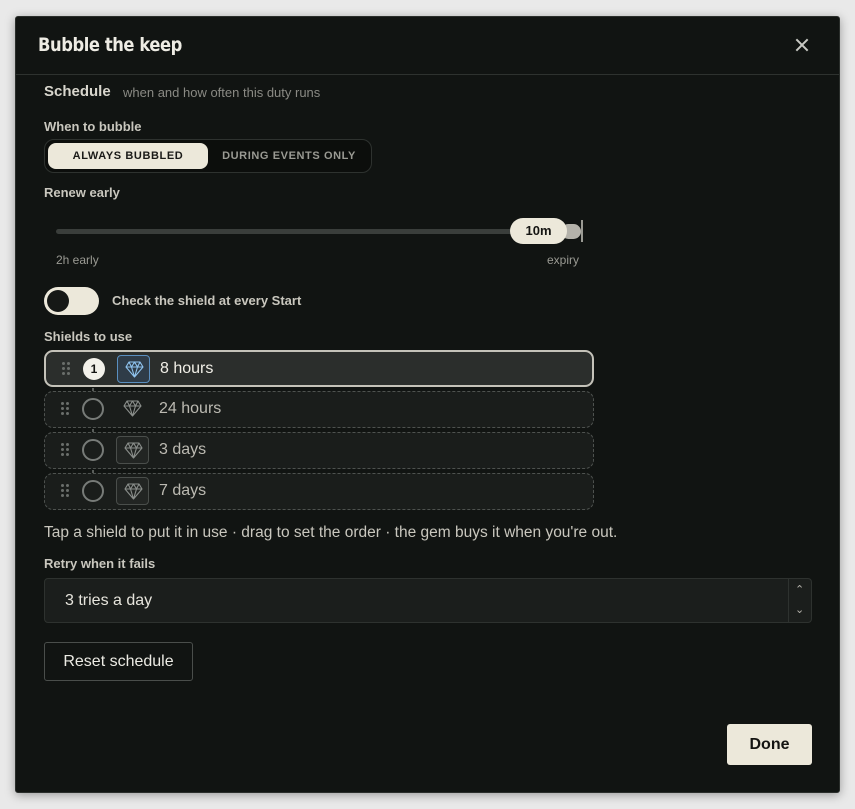  What do you see at coordinates (802, 45) in the screenshot?
I see `close-icon` at bounding box center [802, 45].